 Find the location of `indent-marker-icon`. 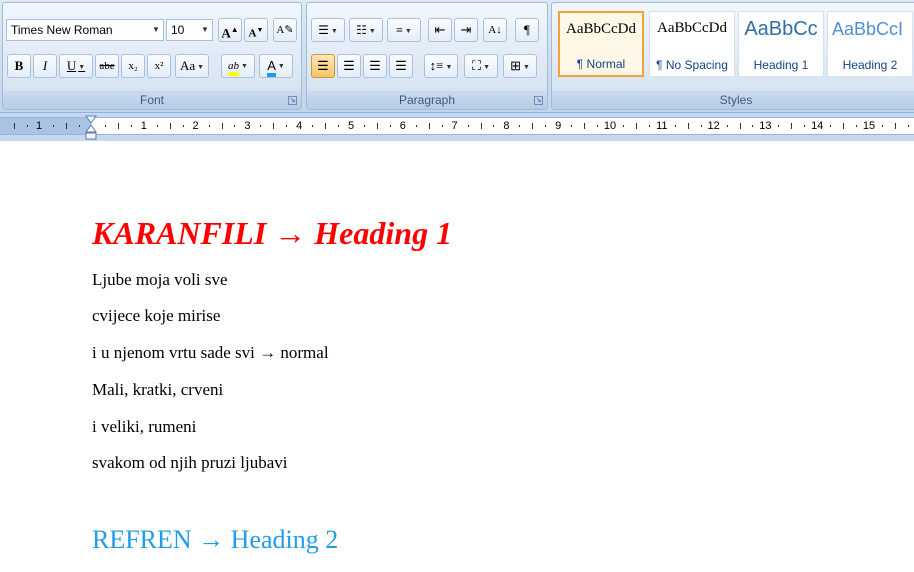

indent-marker-icon is located at coordinates (91, 127).